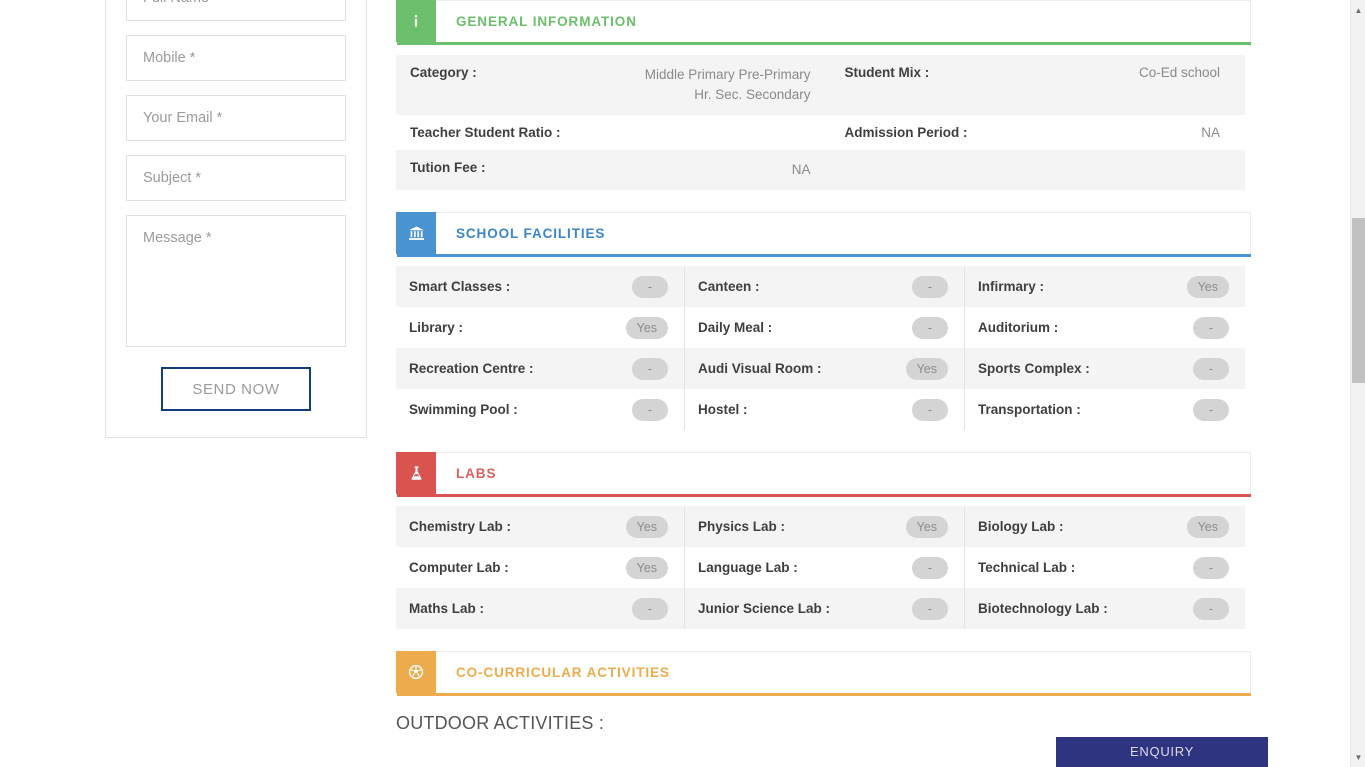 This screenshot has height=767, width=1365. I want to click on sports-complex-value: -, so click(1211, 368).